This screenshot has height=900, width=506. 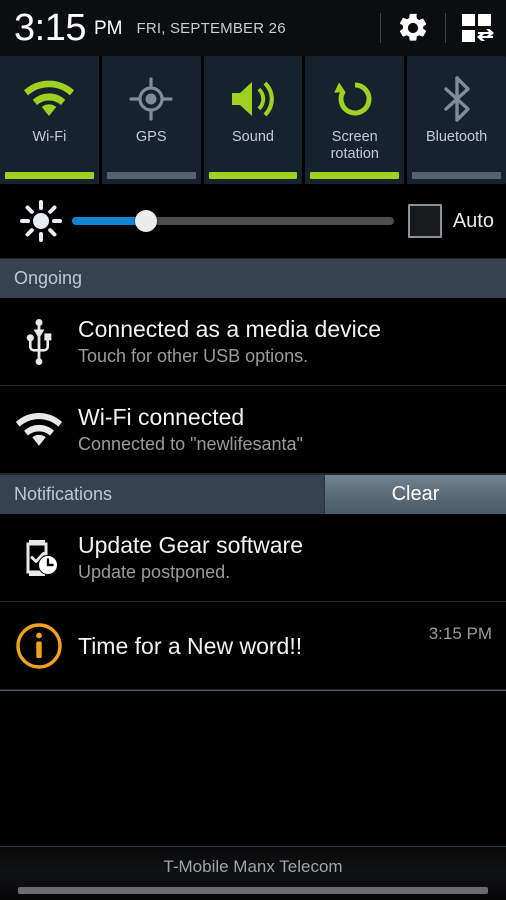 I want to click on notifications-section-header: Notifications Clear, so click(x=253, y=494).